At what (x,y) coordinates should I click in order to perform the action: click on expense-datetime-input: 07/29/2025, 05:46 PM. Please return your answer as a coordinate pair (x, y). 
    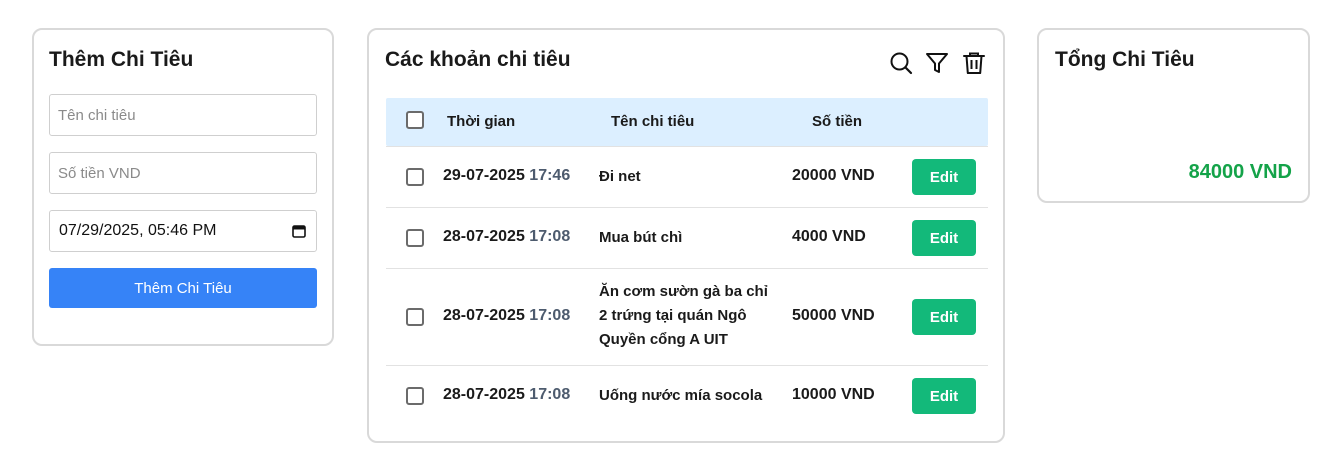
    Looking at the image, I should click on (183, 231).